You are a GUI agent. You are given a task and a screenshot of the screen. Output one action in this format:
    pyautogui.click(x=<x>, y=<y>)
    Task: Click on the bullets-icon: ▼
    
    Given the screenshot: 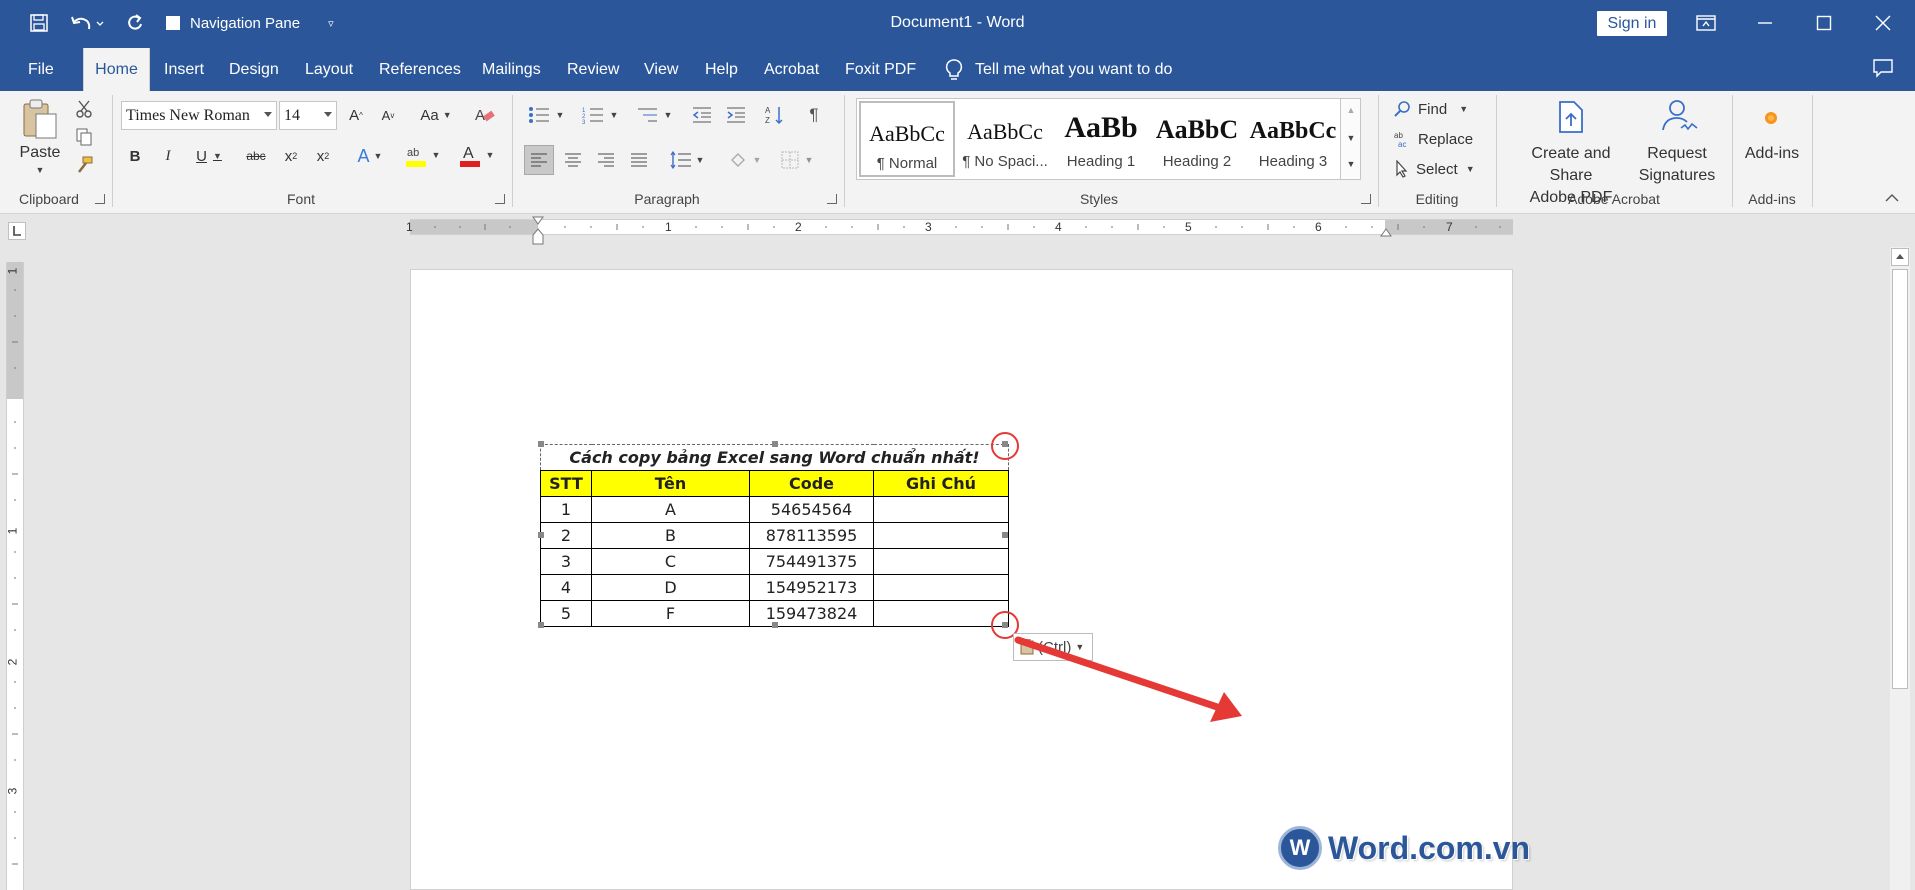 What is the action you would take?
    pyautogui.click(x=546, y=115)
    